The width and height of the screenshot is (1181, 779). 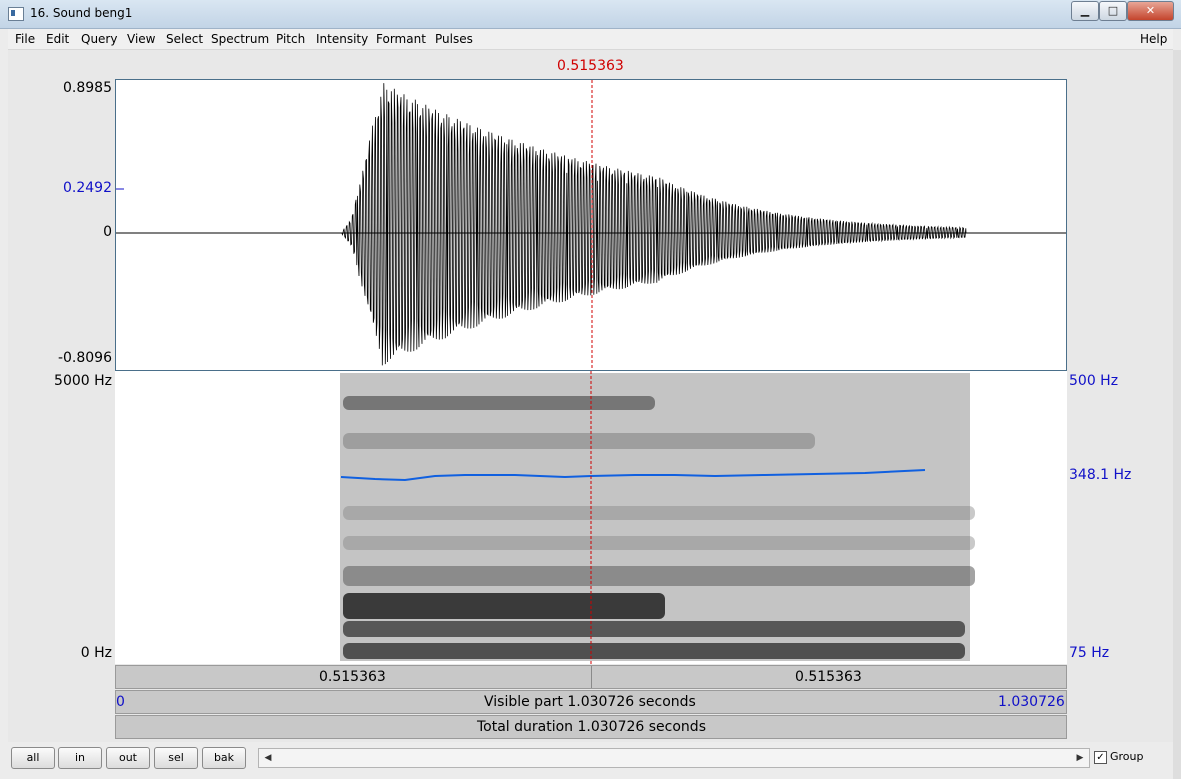 I want to click on zoom-out-button: out, so click(x=128, y=758).